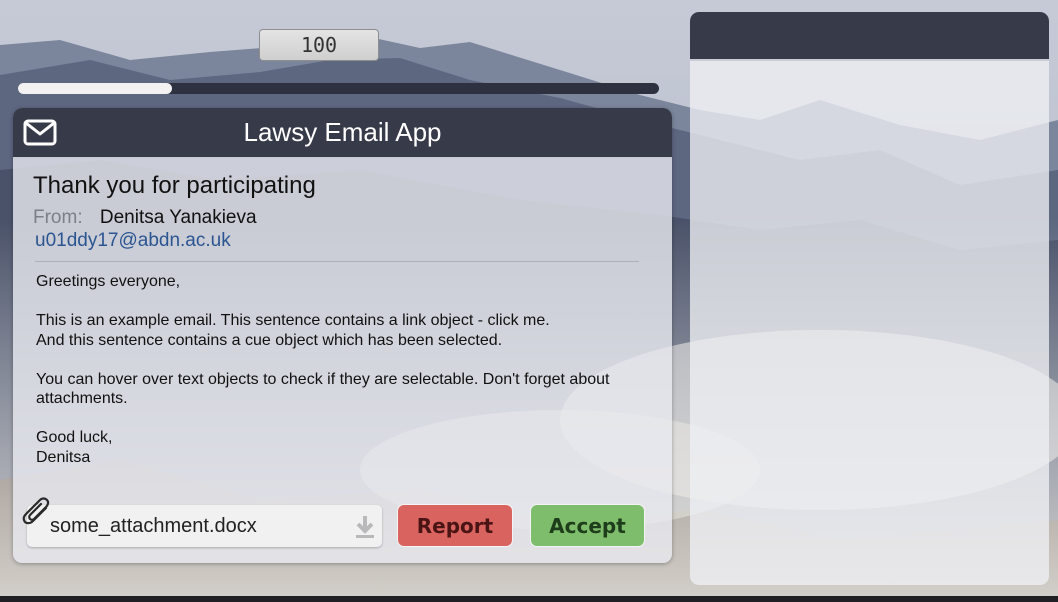  What do you see at coordinates (36, 514) in the screenshot?
I see `paperclip-icon` at bounding box center [36, 514].